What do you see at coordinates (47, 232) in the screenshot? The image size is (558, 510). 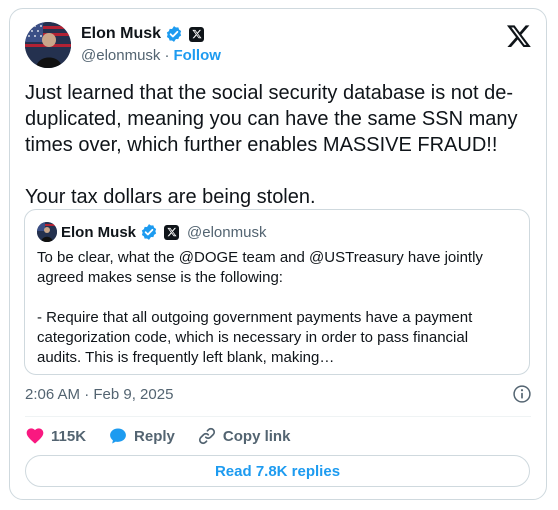 I see `quoted-author-avatar` at bounding box center [47, 232].